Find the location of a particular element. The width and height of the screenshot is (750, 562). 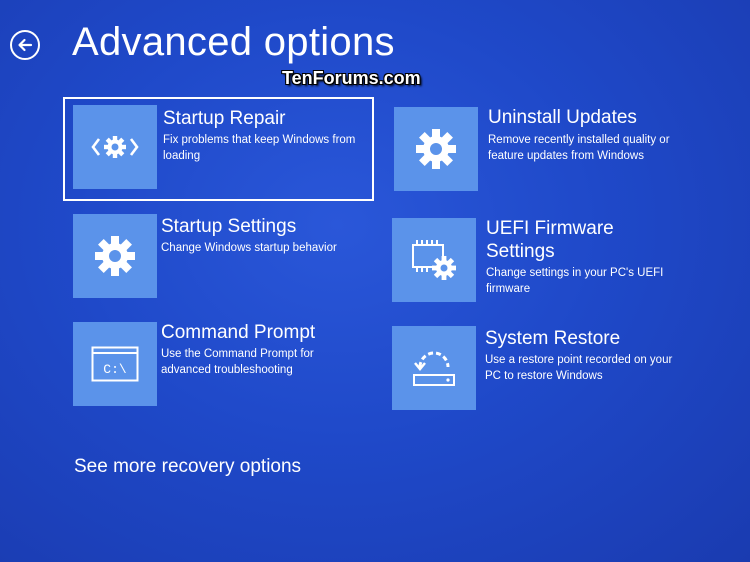

page-title: Advanced options is located at coordinates (233, 42).